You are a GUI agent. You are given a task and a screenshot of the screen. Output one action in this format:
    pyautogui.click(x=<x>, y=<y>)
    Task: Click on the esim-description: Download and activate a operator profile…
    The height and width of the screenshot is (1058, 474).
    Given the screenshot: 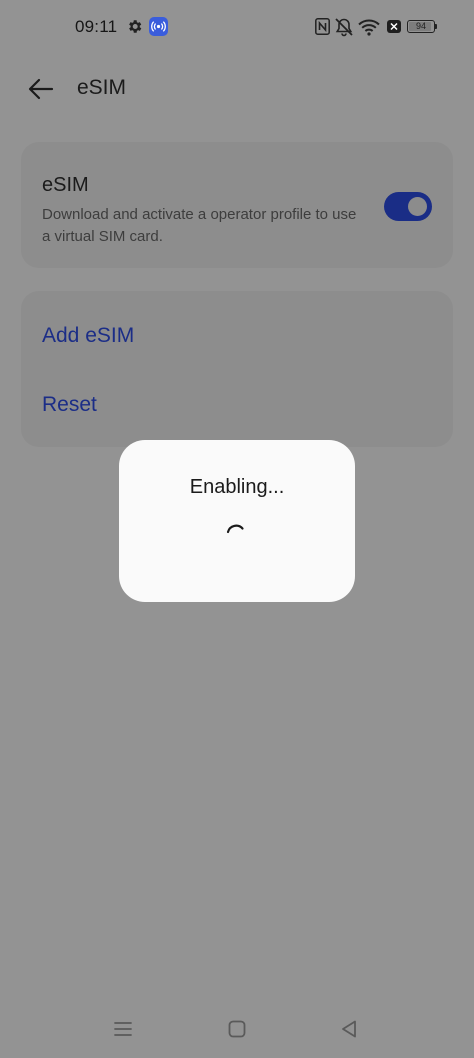 What is the action you would take?
    pyautogui.click(x=199, y=225)
    